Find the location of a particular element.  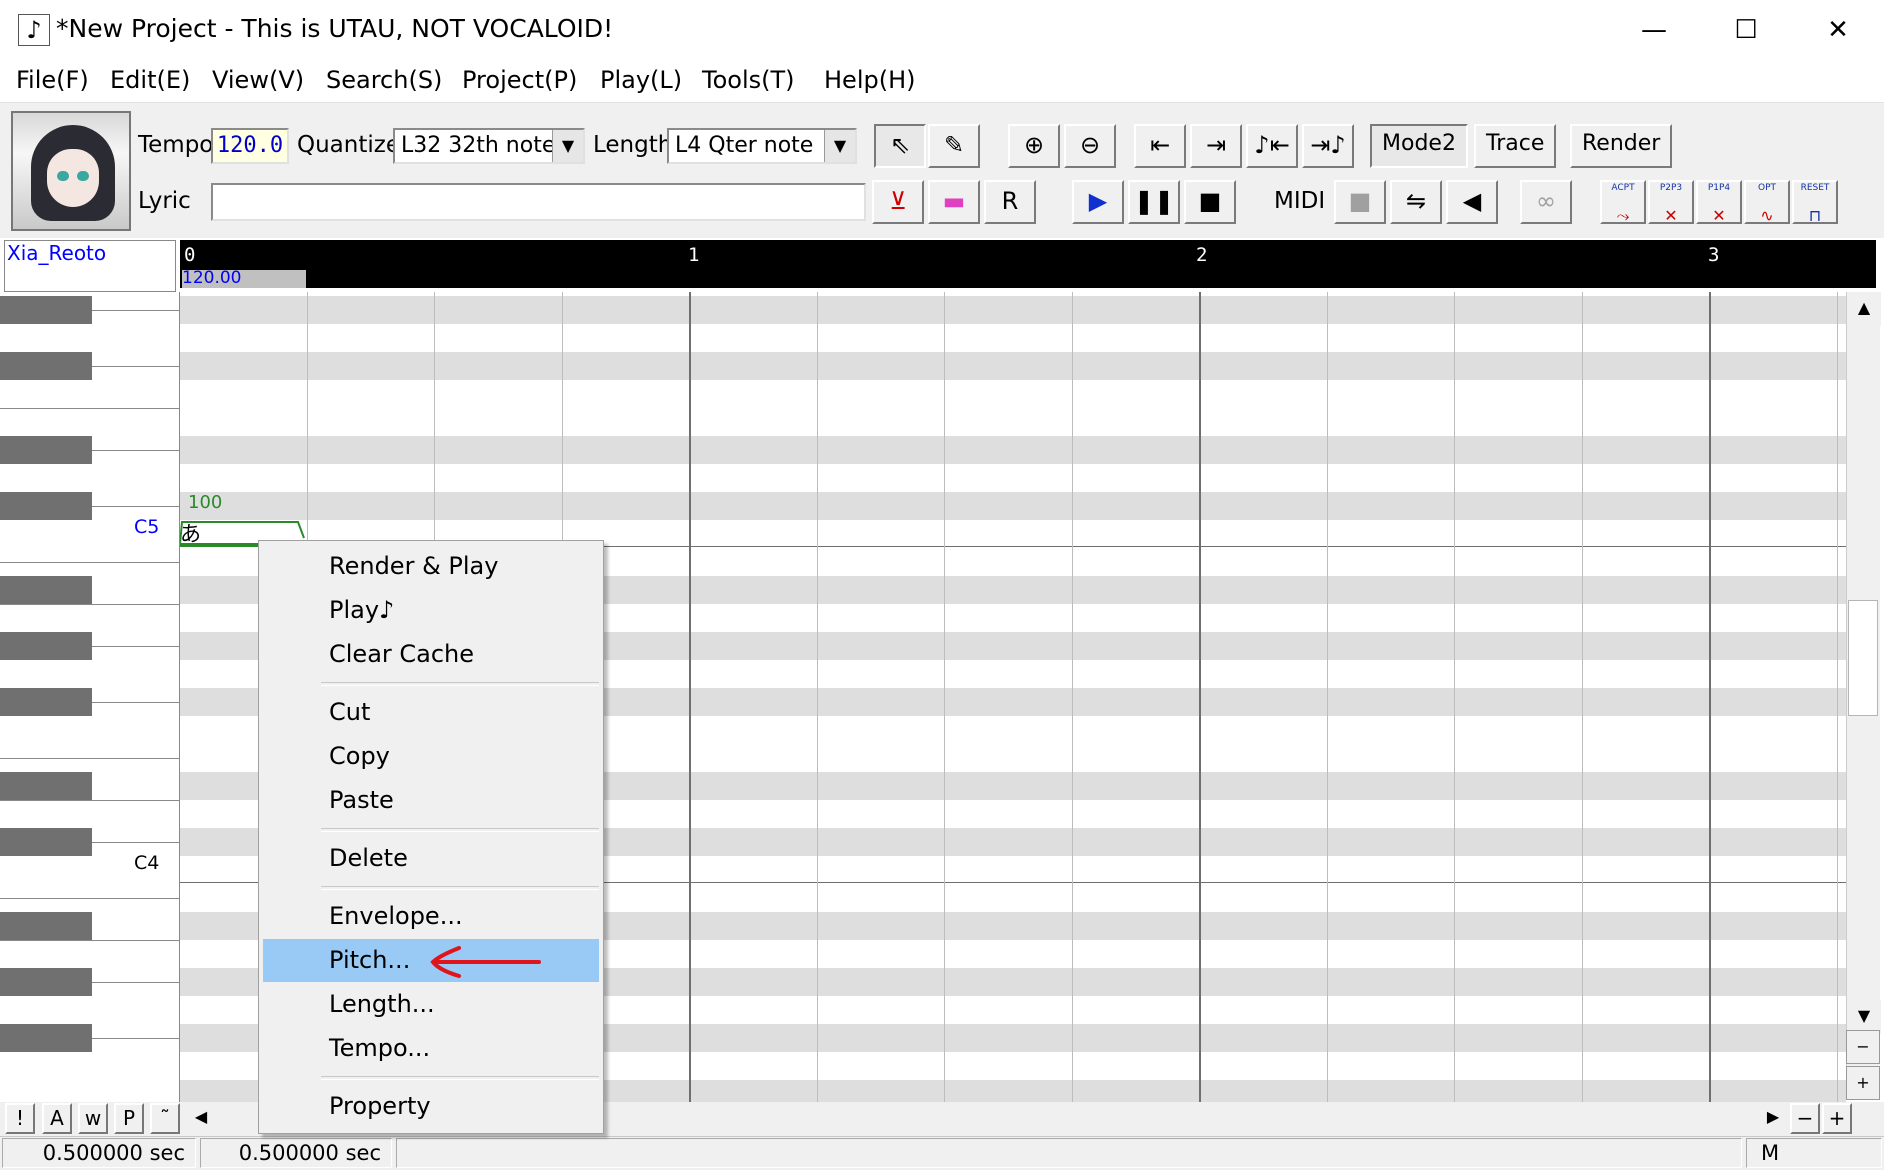

menu-item-clear-cache: Clear Cache is located at coordinates (431, 654).